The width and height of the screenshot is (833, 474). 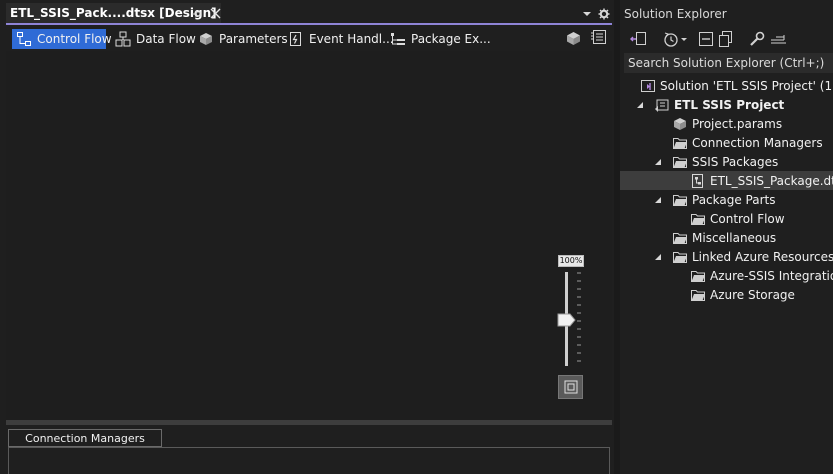 I want to click on package-icon, so click(x=697, y=180).